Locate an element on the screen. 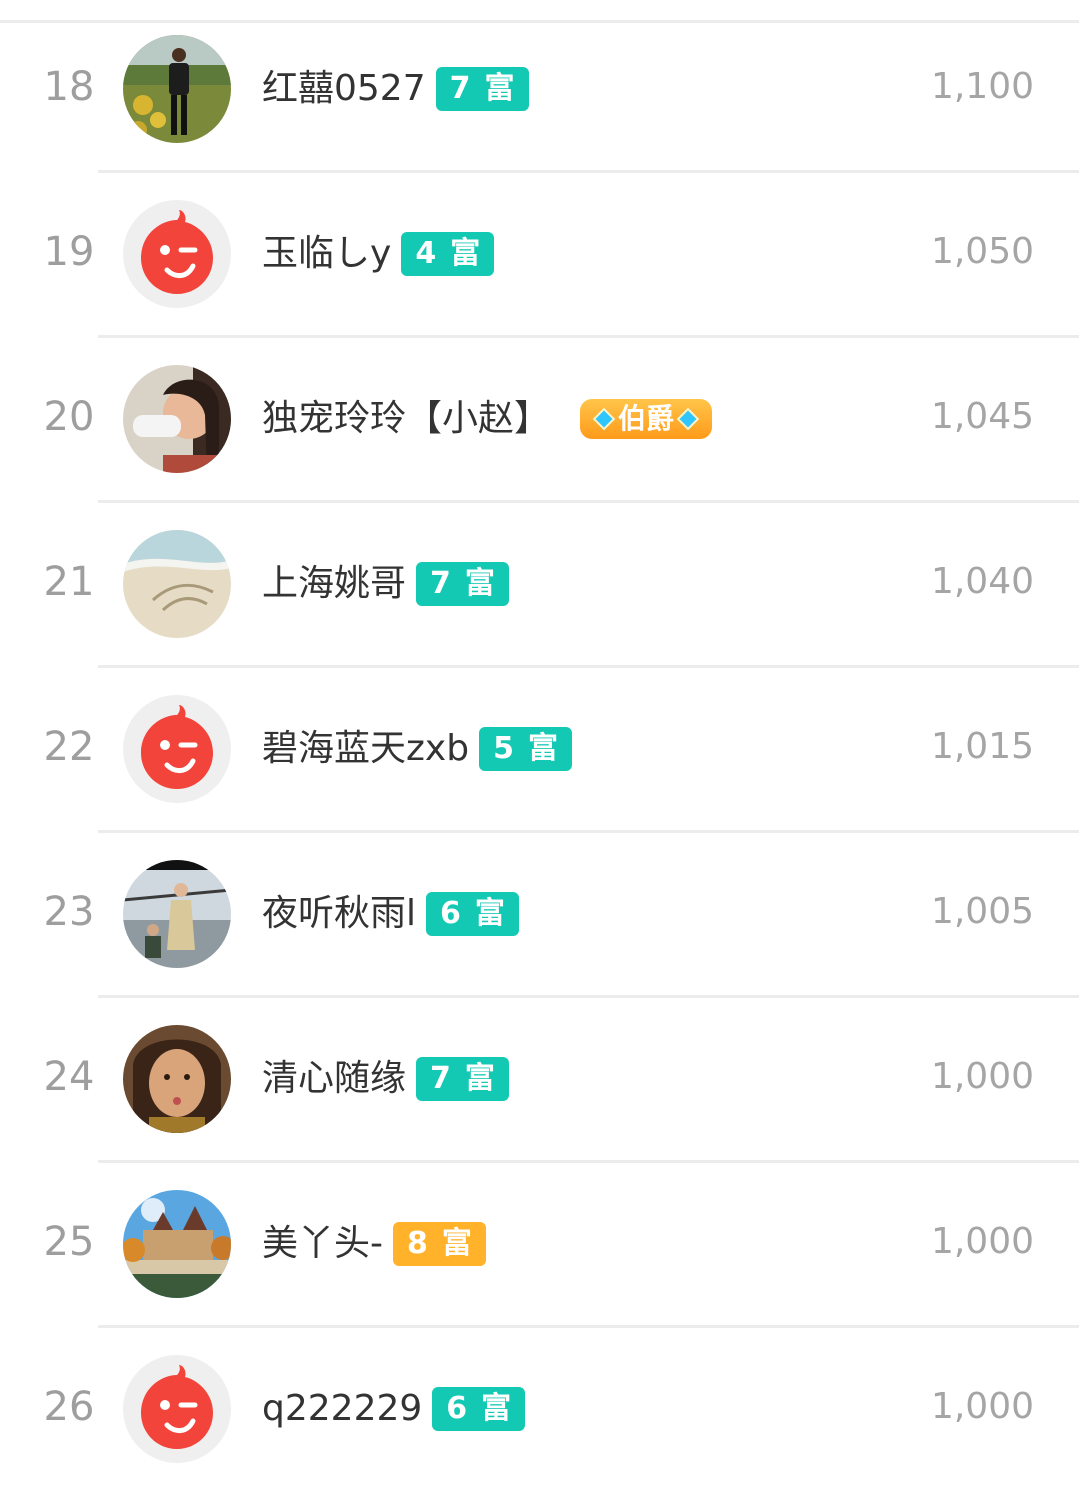  rank-number: 24 is located at coordinates (69, 1077).